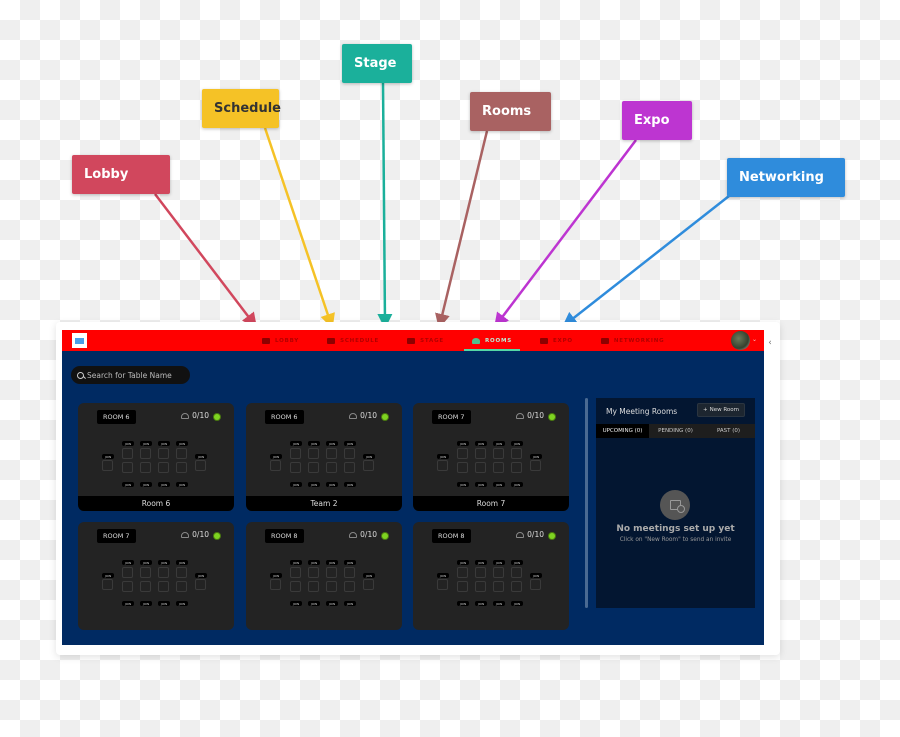 This screenshot has height=737, width=900. Describe the element at coordinates (622, 431) in the screenshot. I see `tab-upcoming: UPCOMING (0)` at that location.